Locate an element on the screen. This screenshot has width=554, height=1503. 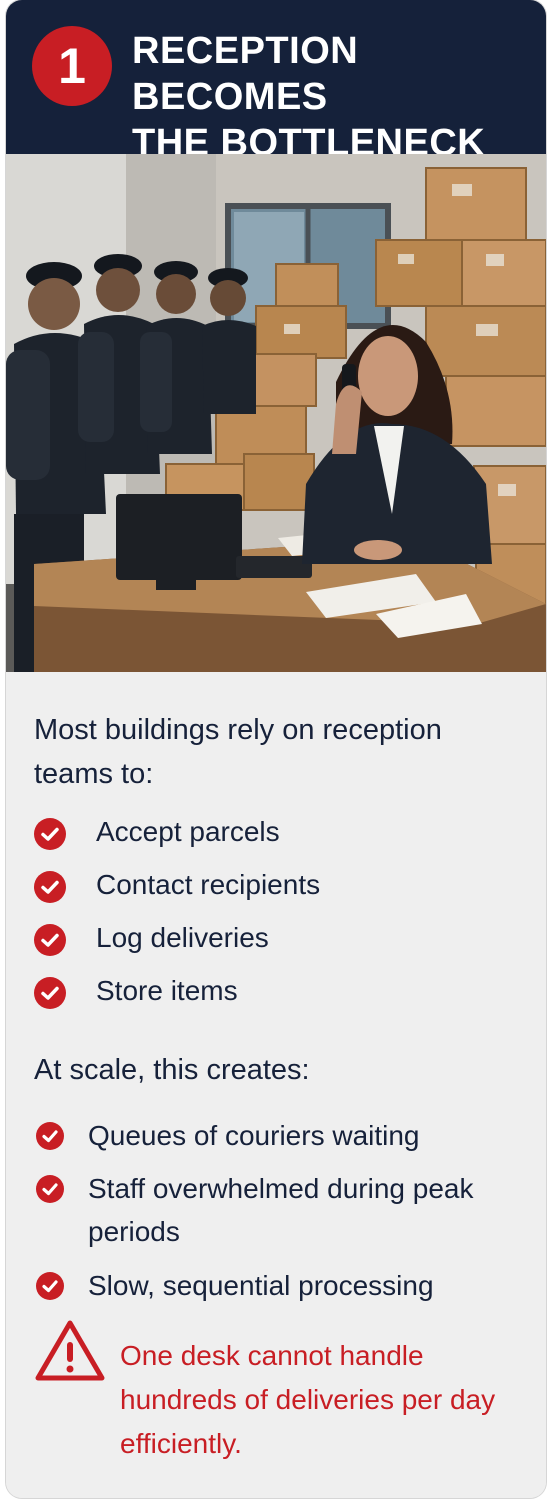
list-item-label: Store items is located at coordinates (167, 990).